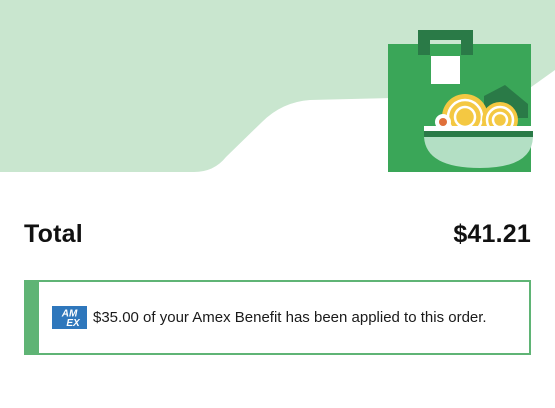  Describe the element at coordinates (53, 233) in the screenshot. I see `total-label: Total` at that location.